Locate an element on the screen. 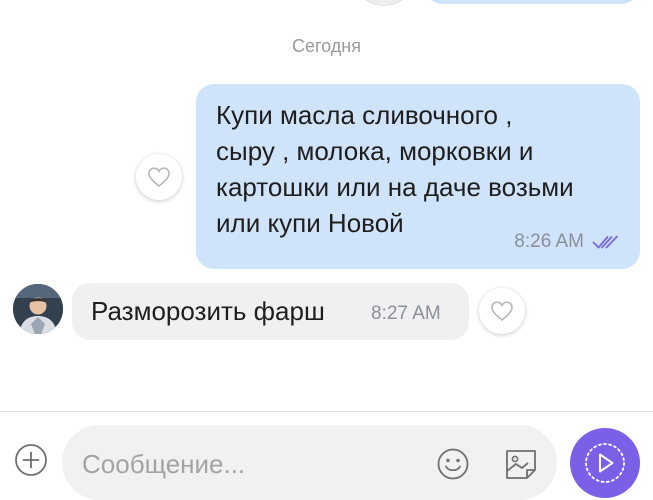 The width and height of the screenshot is (653, 500). emoji-icon is located at coordinates (453, 464).